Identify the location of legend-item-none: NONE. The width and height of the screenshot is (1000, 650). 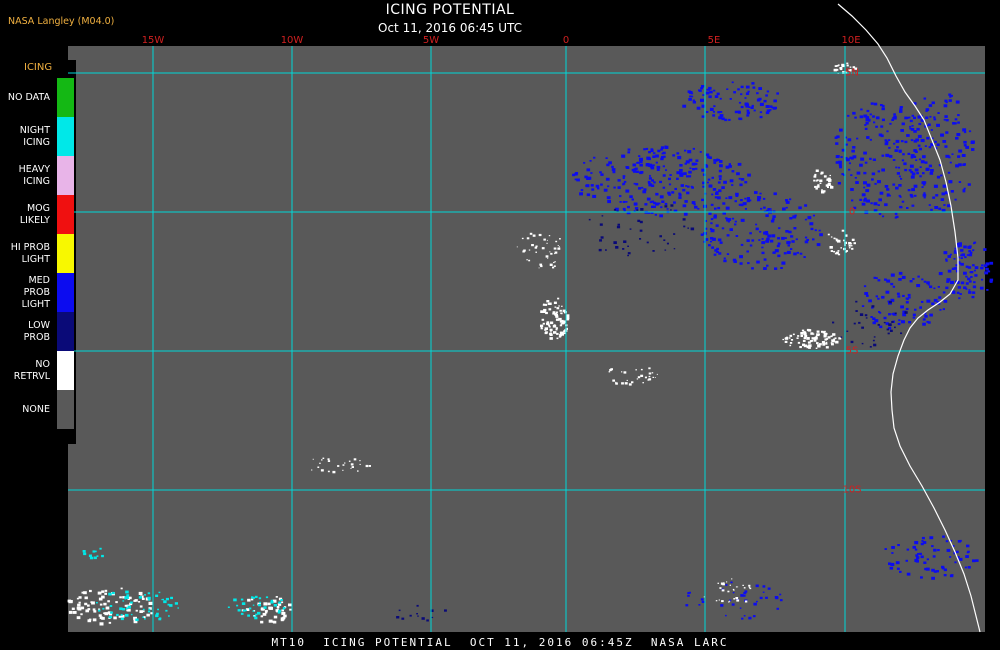
(38, 409).